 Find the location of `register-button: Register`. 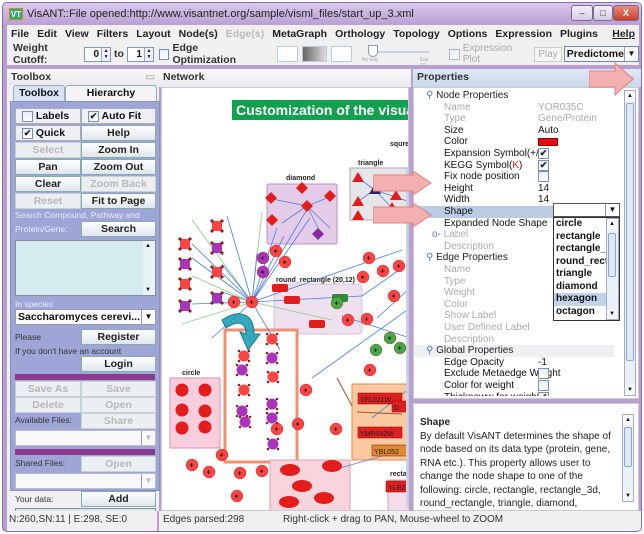

register-button: Register is located at coordinates (118, 337).